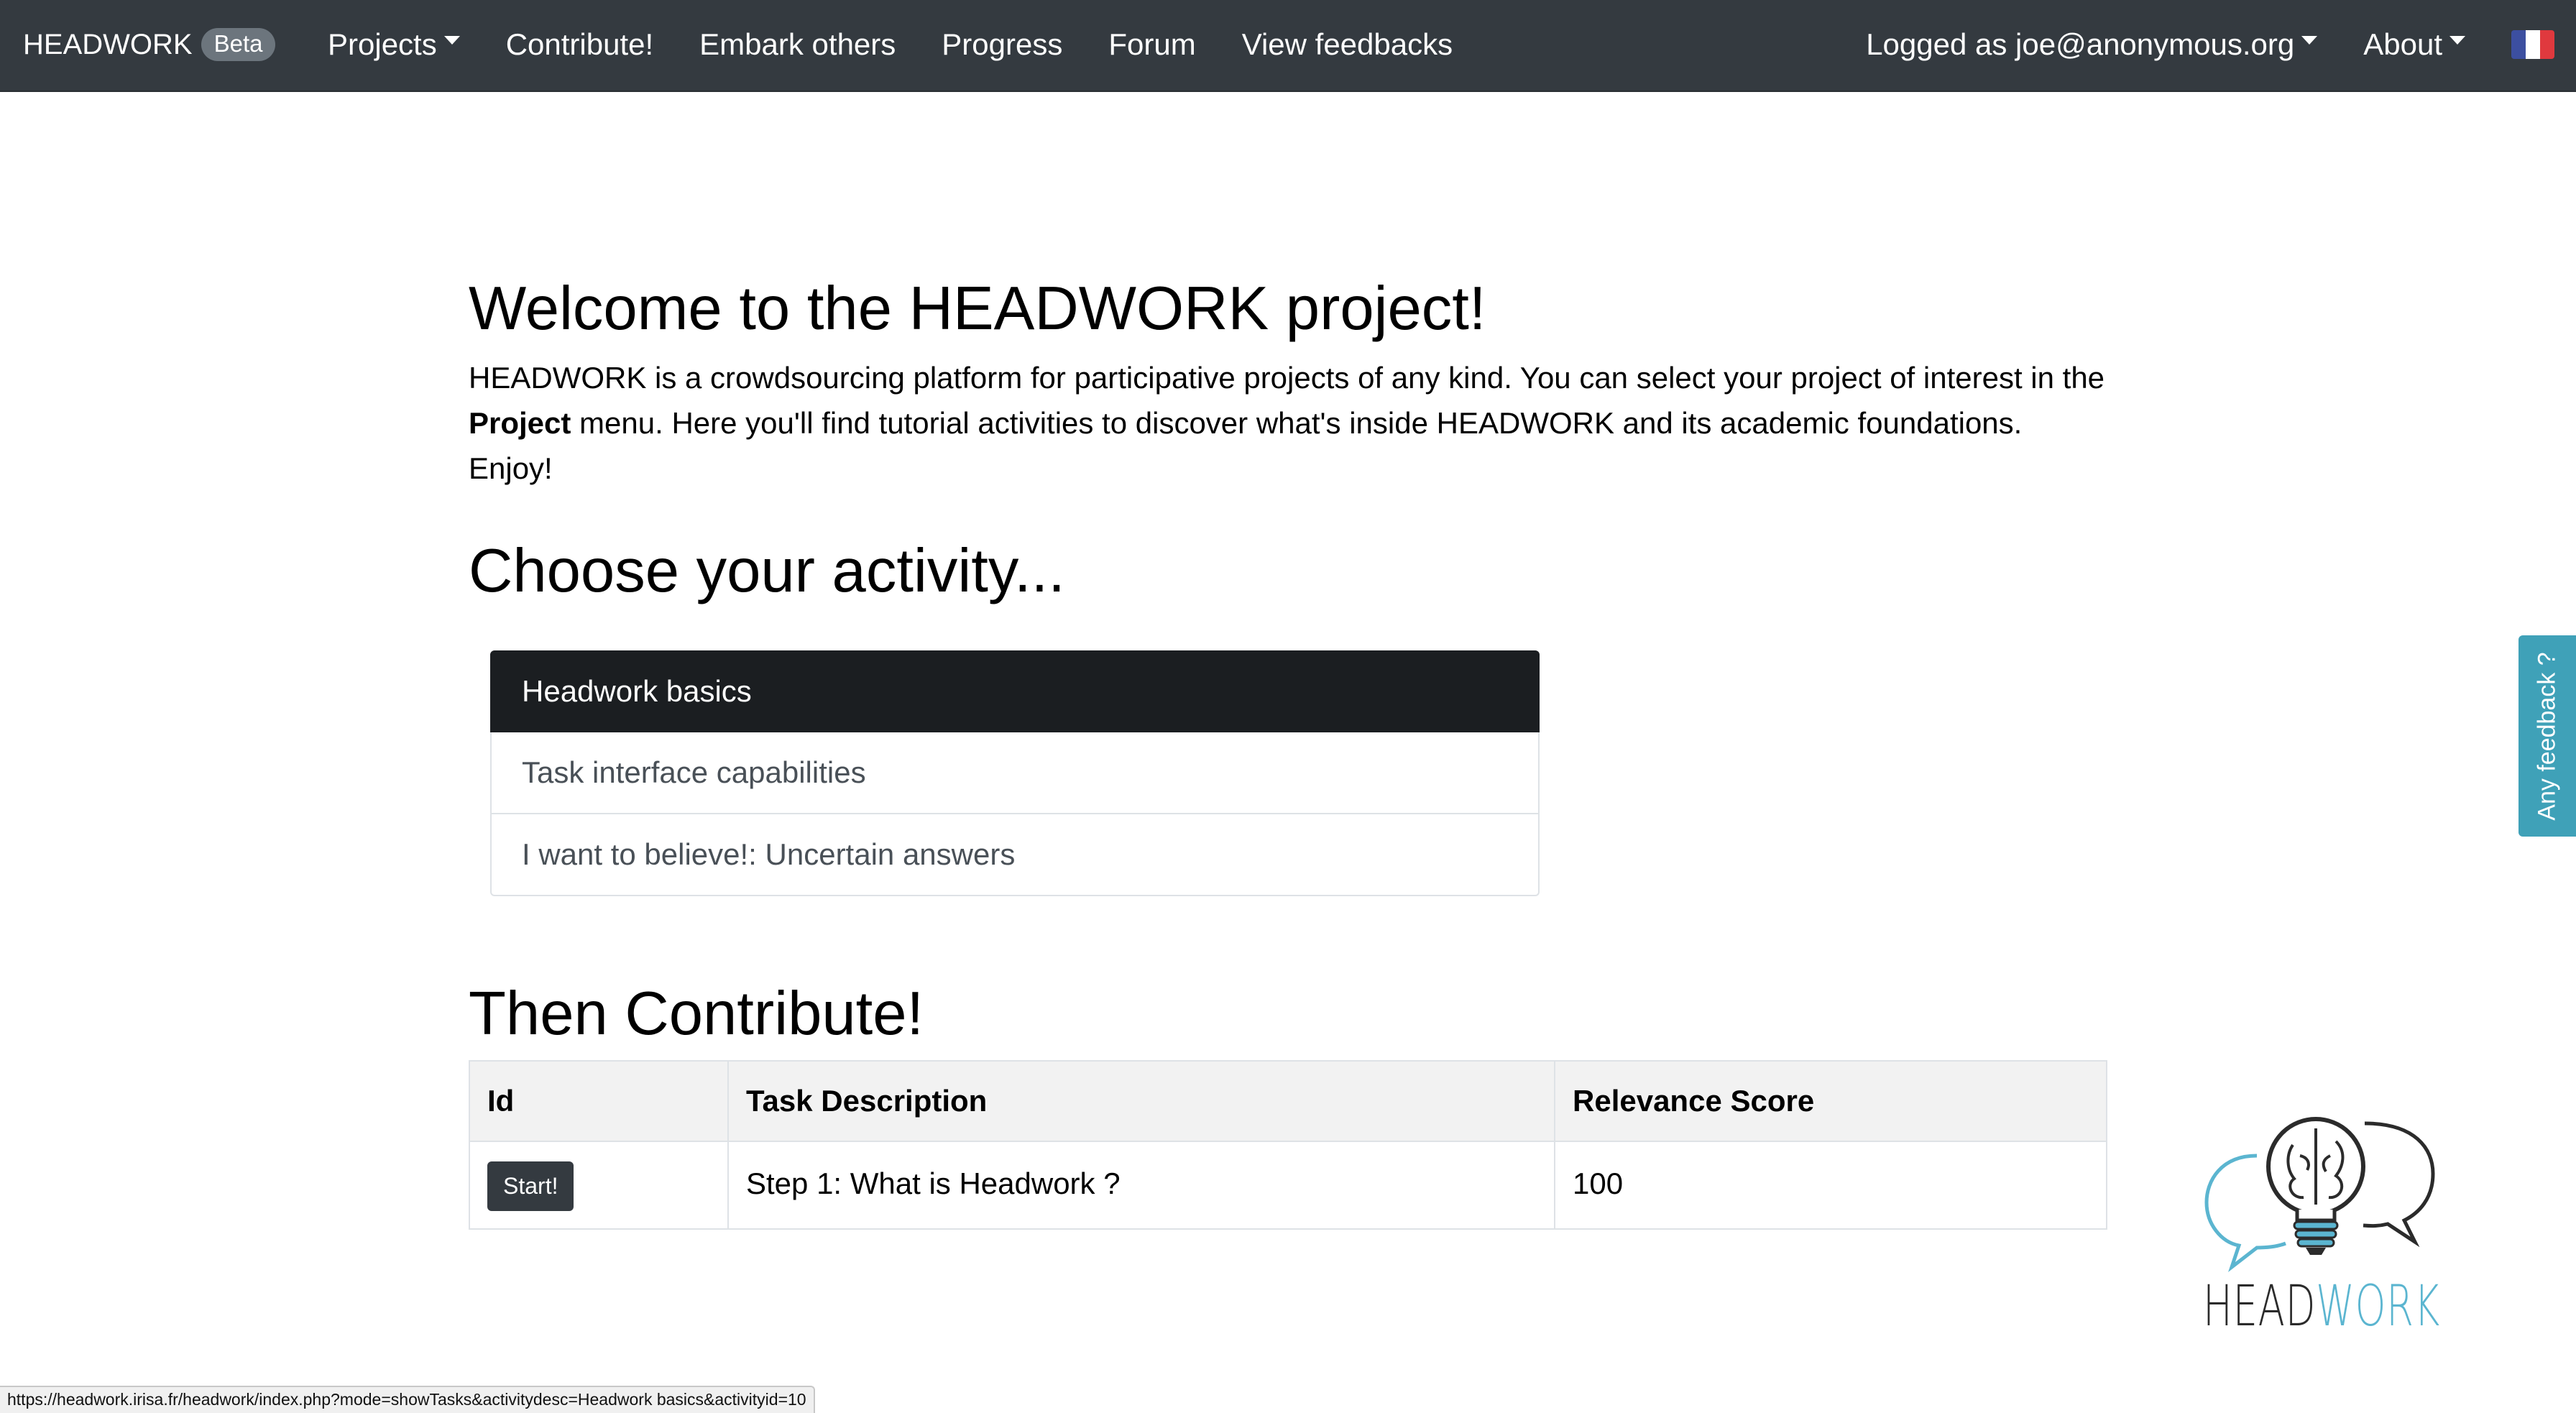 The height and width of the screenshot is (1413, 2576). I want to click on nav-progress: Progress, so click(1002, 44).